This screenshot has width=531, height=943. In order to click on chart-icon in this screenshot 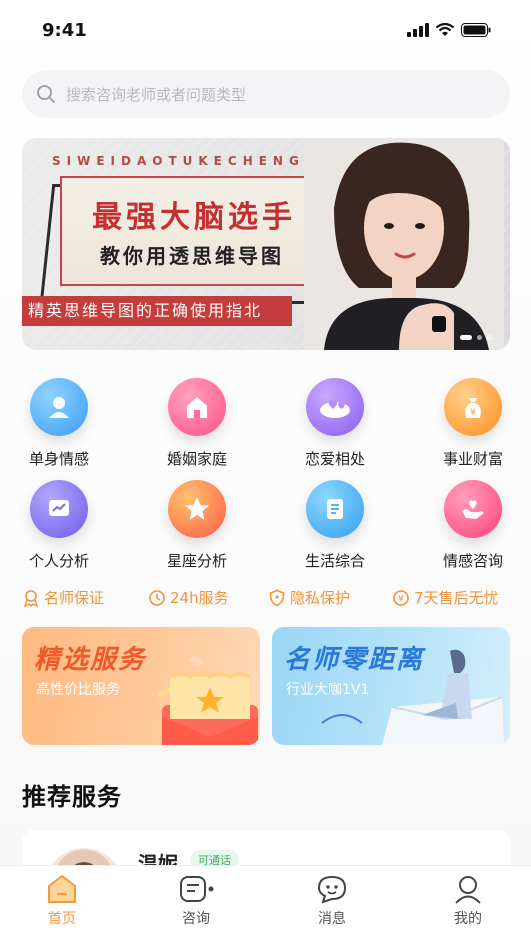, I will do `click(59, 509)`.